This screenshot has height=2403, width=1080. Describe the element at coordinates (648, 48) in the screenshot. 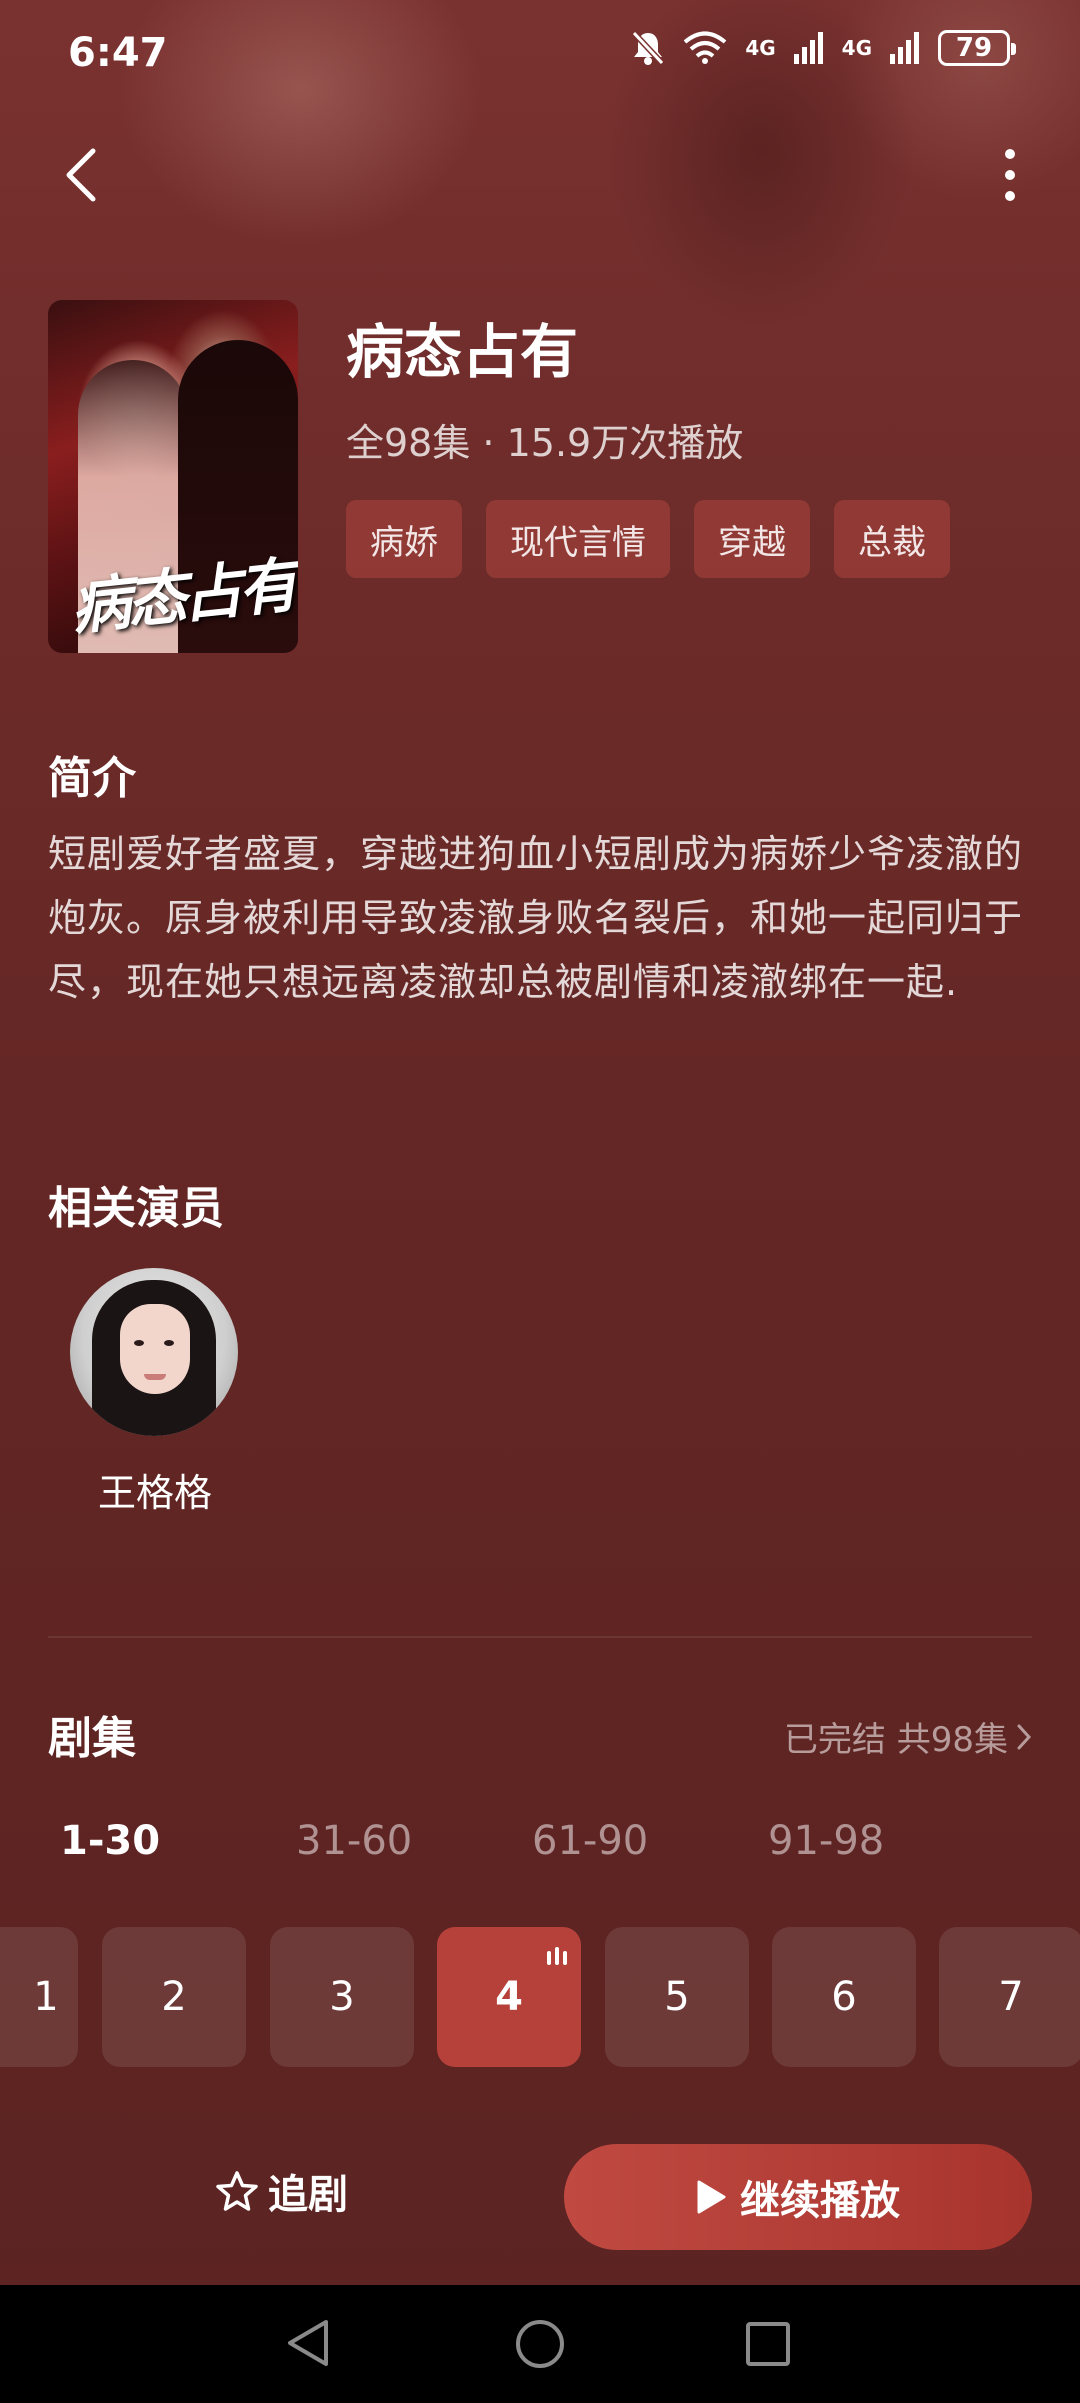

I see `mute-bell-icon` at that location.